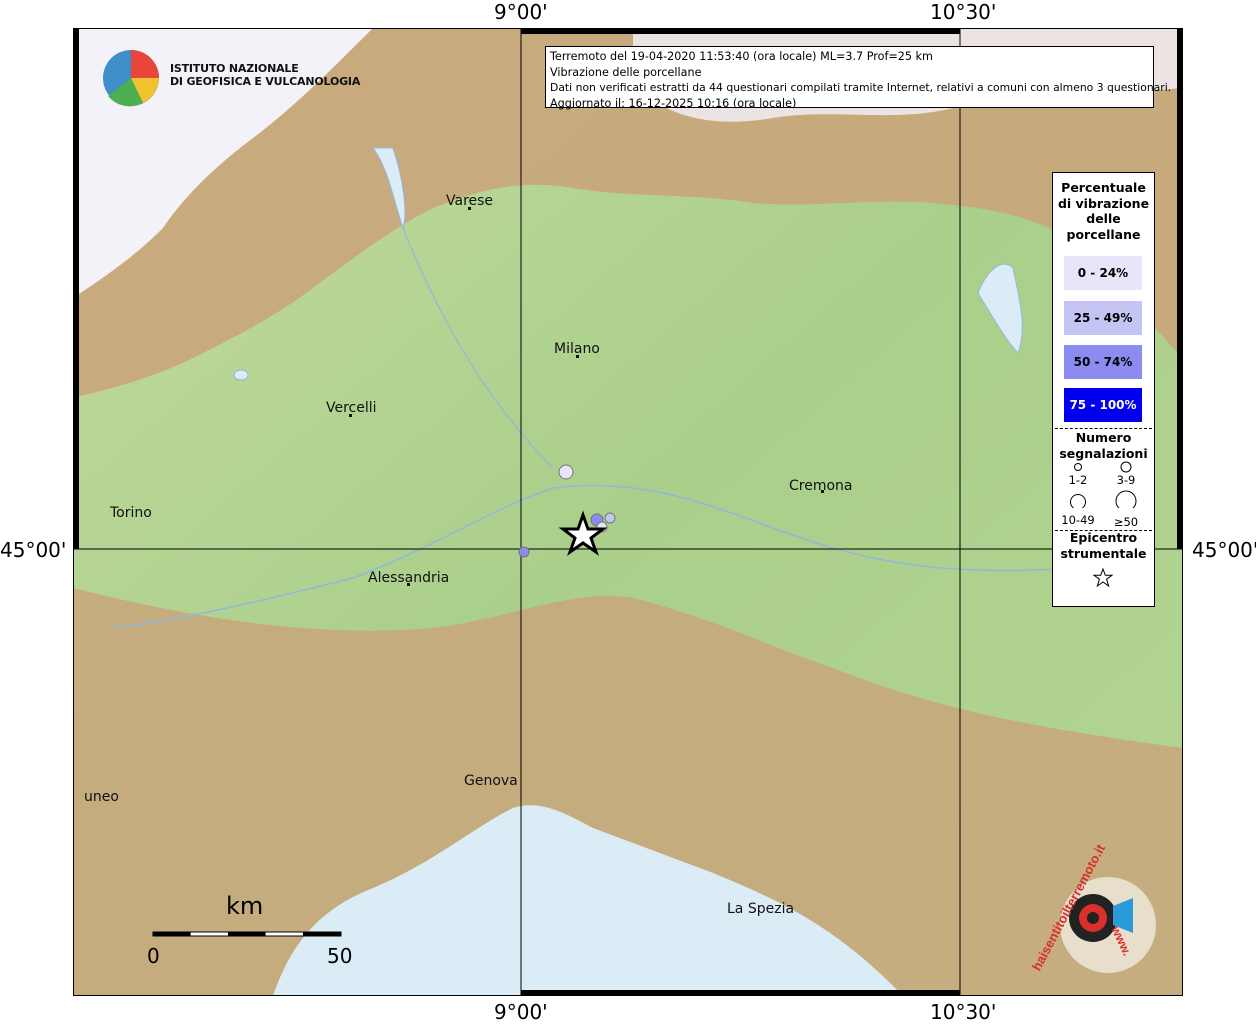  I want to click on city-label: Genova, so click(491, 781).